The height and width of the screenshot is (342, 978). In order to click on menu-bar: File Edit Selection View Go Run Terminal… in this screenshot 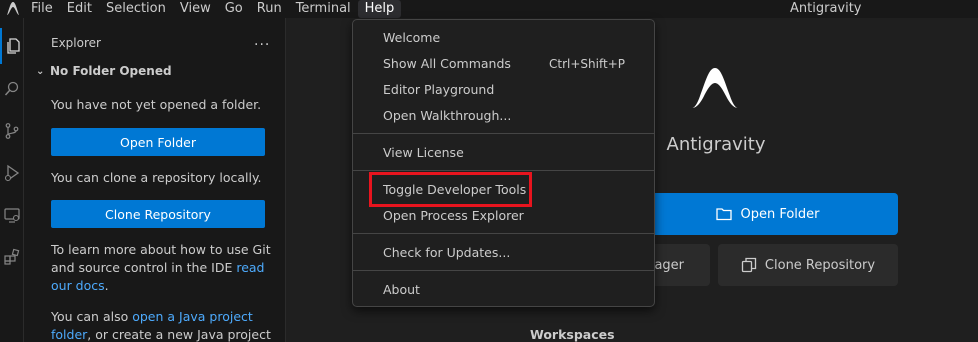, I will do `click(213, 9)`.